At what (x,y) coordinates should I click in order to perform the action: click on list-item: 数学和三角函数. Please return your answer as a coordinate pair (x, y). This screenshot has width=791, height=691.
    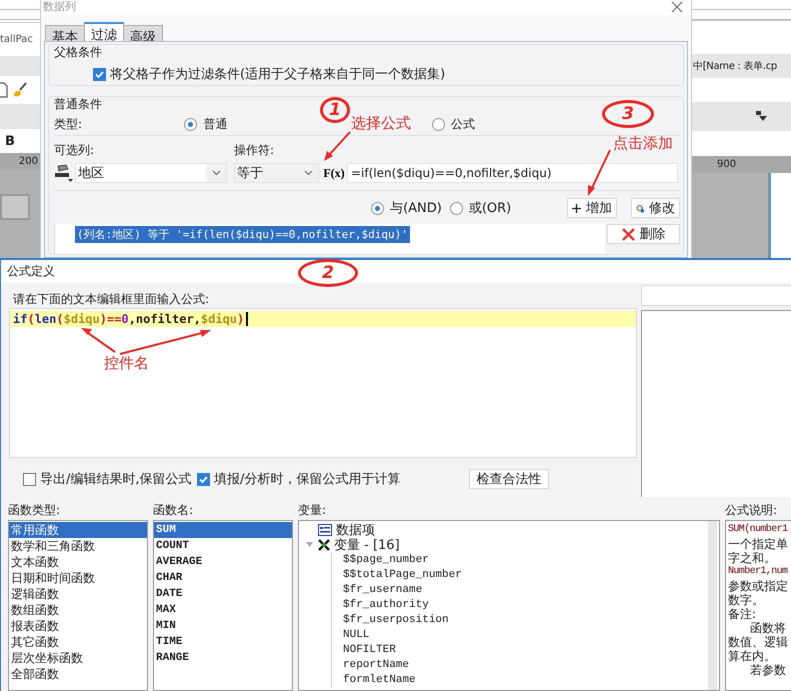
    Looking at the image, I should click on (78, 546).